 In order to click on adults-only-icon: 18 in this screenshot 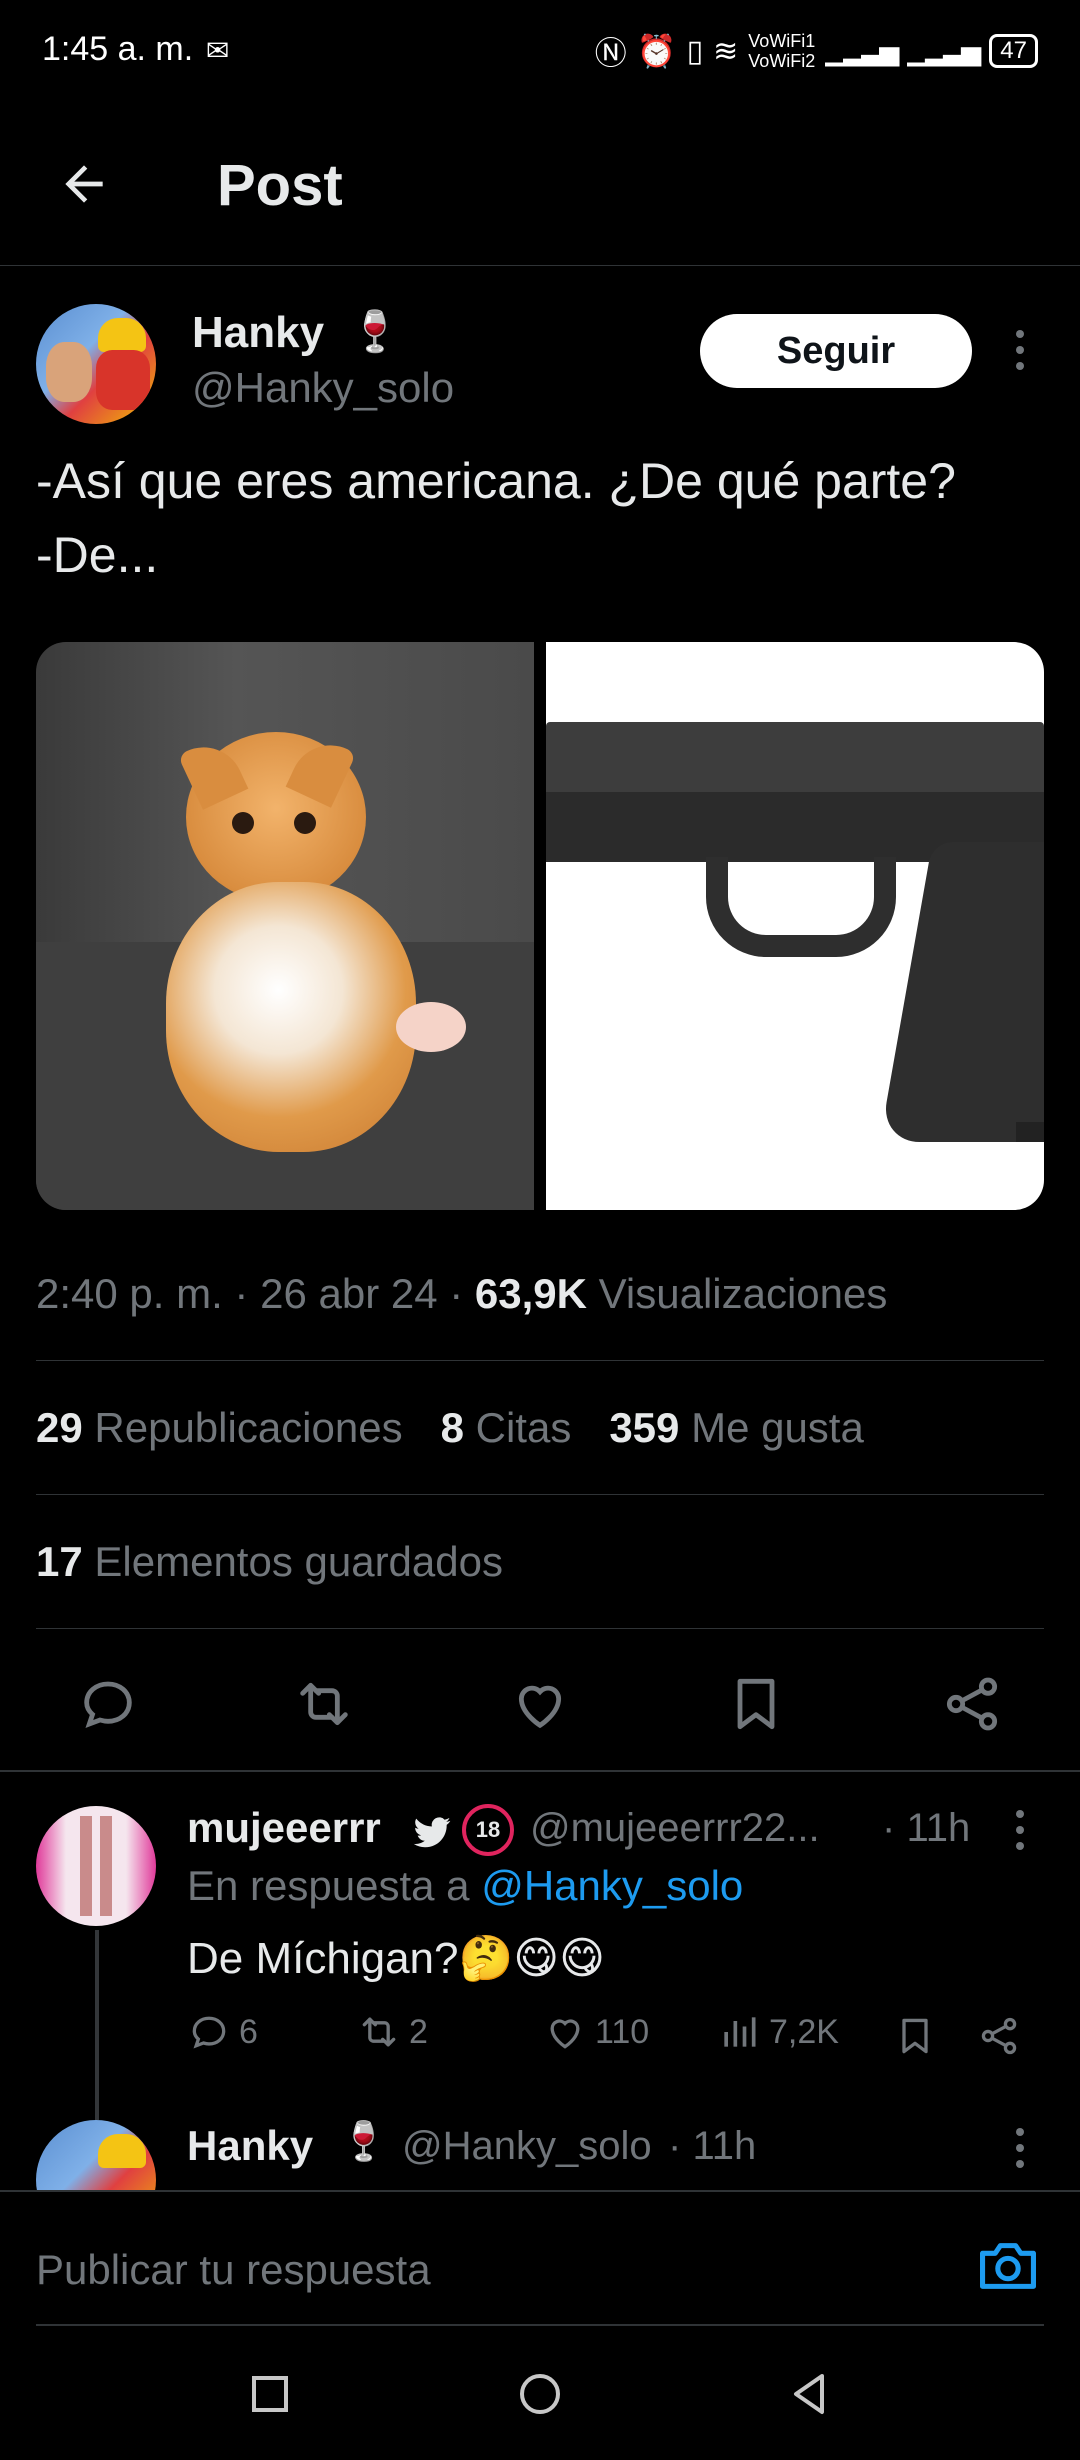, I will do `click(488, 1830)`.